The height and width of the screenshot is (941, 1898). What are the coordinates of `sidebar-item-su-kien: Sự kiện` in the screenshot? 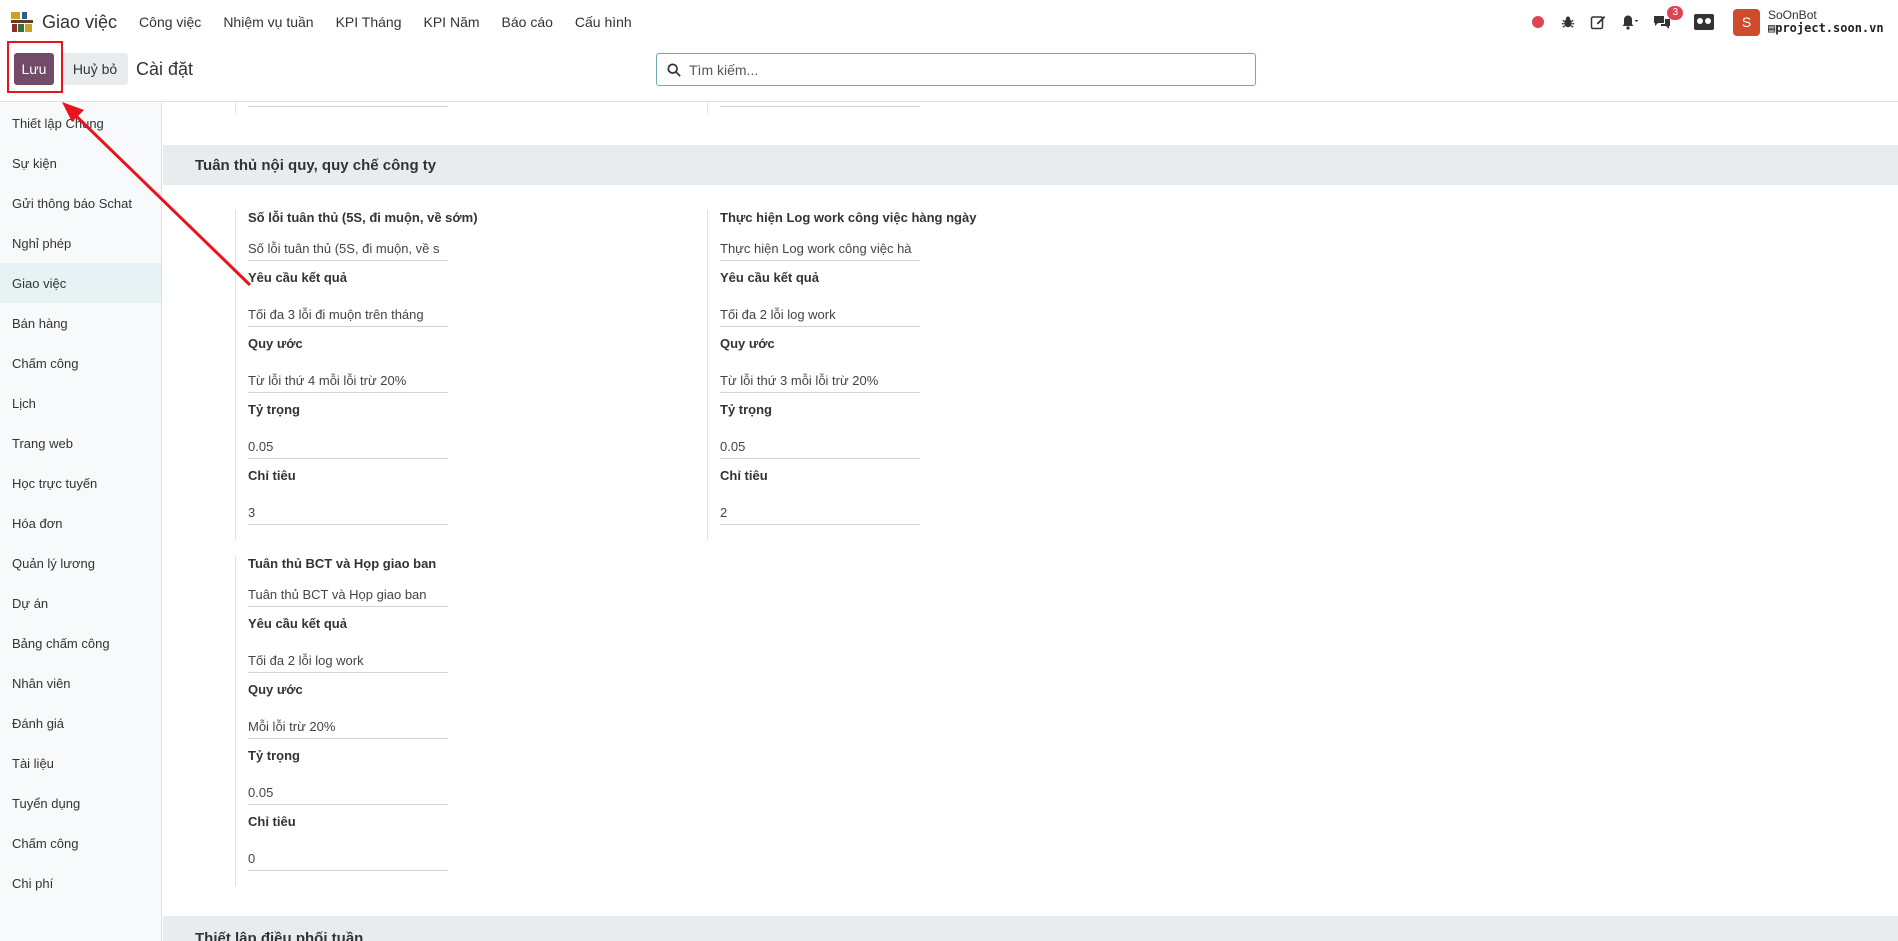 It's located at (80, 163).